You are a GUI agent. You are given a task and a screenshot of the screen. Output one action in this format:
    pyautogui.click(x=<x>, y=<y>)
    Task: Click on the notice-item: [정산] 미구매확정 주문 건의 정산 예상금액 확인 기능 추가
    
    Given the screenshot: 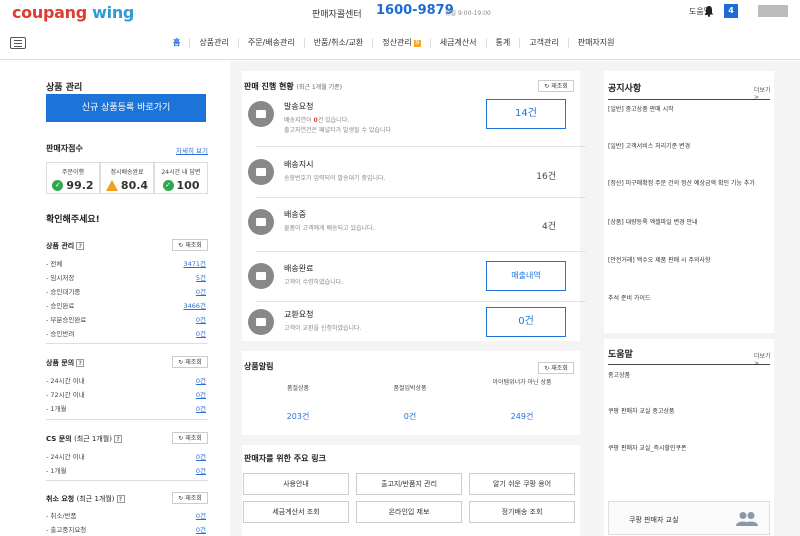 What is the action you would take?
    pyautogui.click(x=689, y=183)
    